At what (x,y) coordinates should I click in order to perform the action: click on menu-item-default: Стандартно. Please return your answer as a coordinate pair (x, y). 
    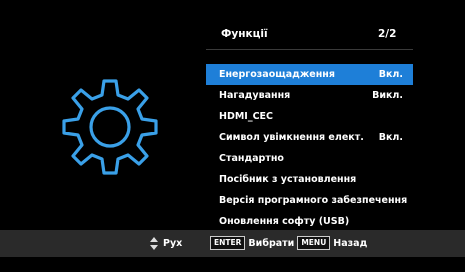
    Looking at the image, I should click on (309, 158).